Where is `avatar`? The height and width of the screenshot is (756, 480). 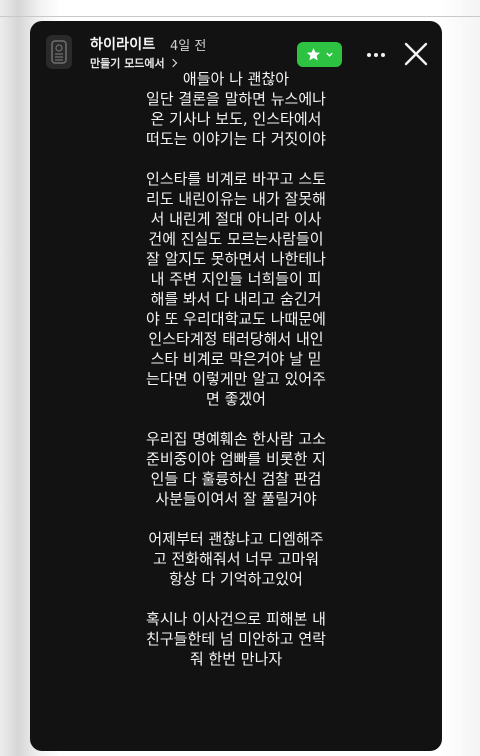
avatar is located at coordinates (59, 52).